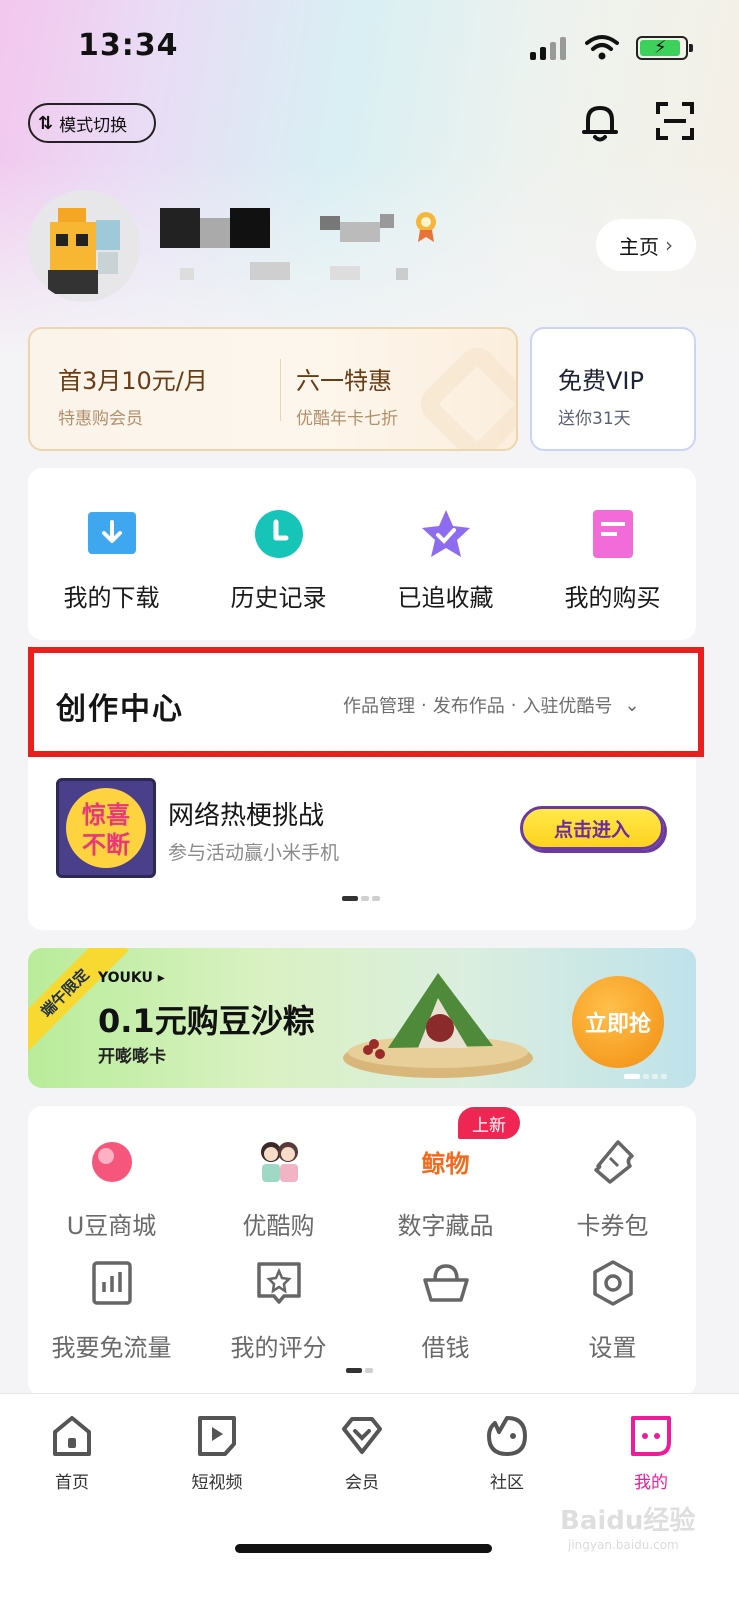 The width and height of the screenshot is (739, 1600). What do you see at coordinates (84, 246) in the screenshot?
I see `avatar` at bounding box center [84, 246].